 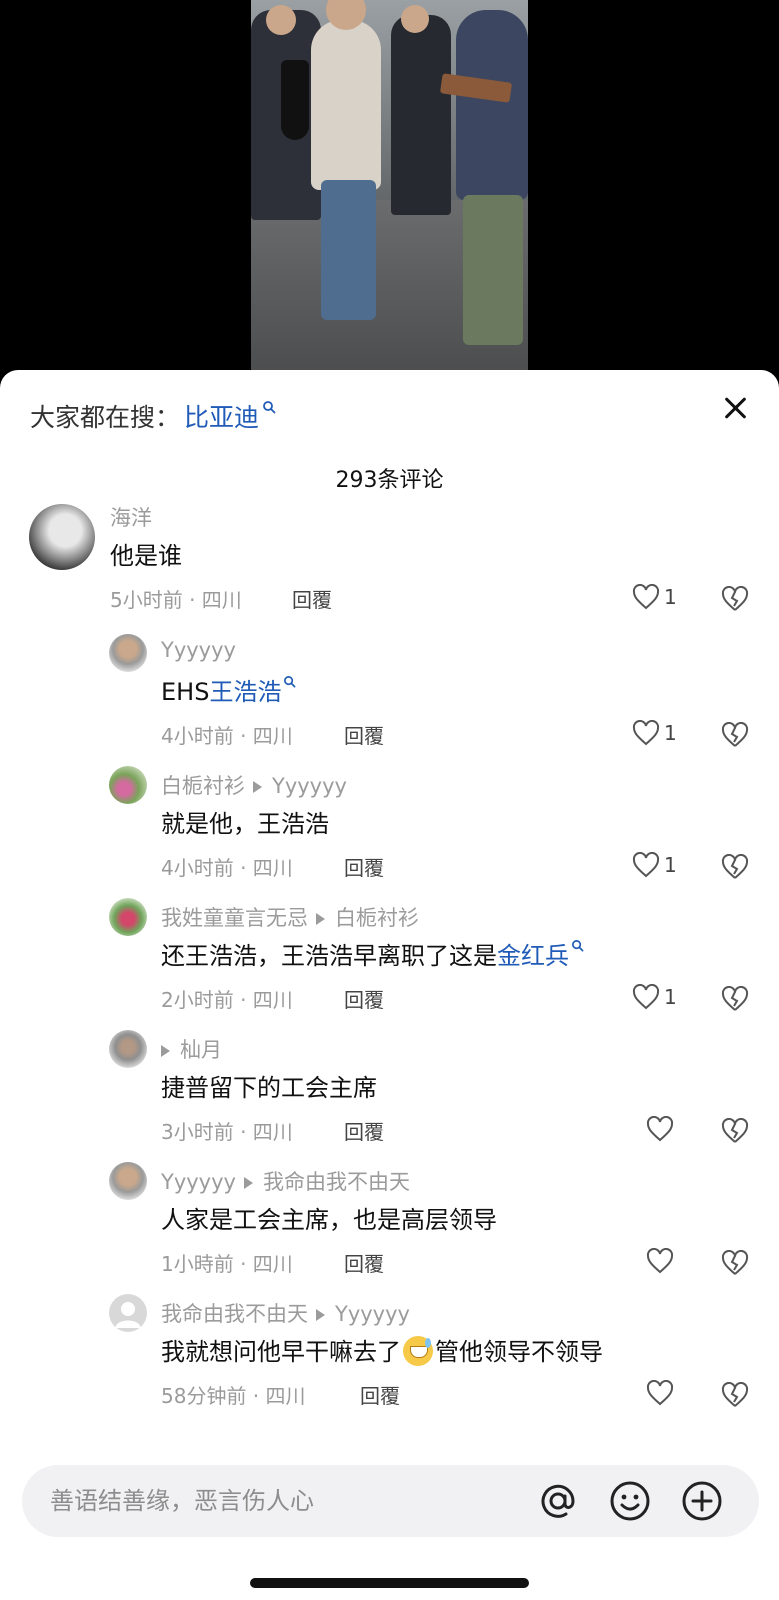 I want to click on comment-username: 我姓童童言无忌 白栀衬衫, so click(x=290, y=917).